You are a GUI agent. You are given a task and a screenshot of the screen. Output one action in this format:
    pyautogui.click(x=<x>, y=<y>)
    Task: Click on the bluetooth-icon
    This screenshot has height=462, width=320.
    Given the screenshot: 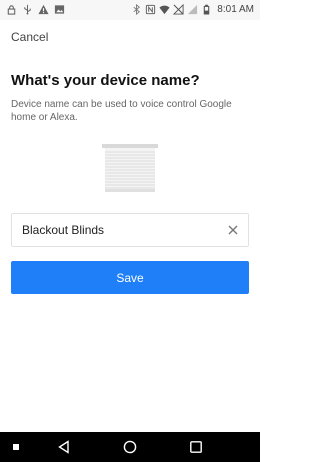 What is the action you would take?
    pyautogui.click(x=136, y=9)
    